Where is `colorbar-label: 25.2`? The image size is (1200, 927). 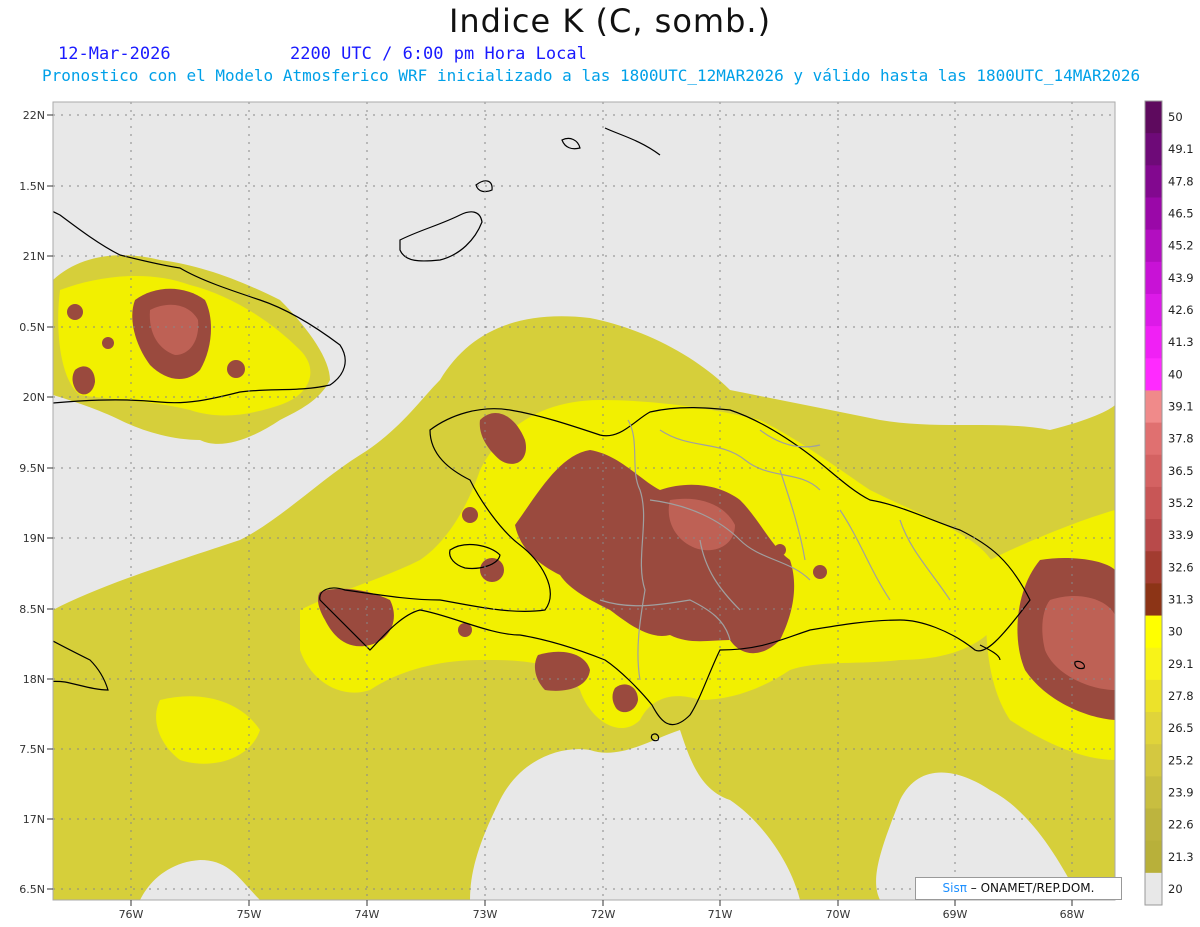 colorbar-label: 25.2 is located at coordinates (1181, 760).